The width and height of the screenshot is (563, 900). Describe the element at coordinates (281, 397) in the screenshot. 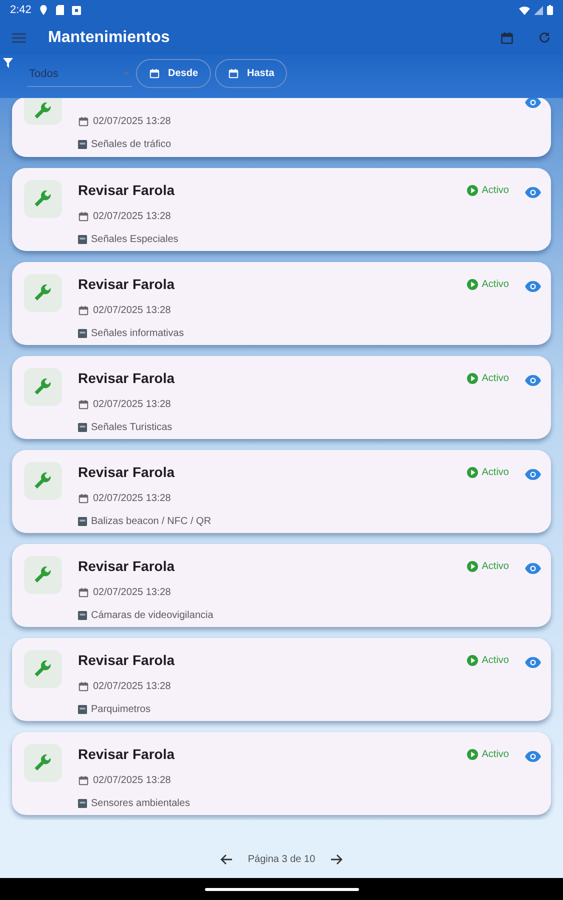

I see `maintenance-card: Revisar Farola Activo 02/07/2025 13:28 Señales Turisticas` at that location.